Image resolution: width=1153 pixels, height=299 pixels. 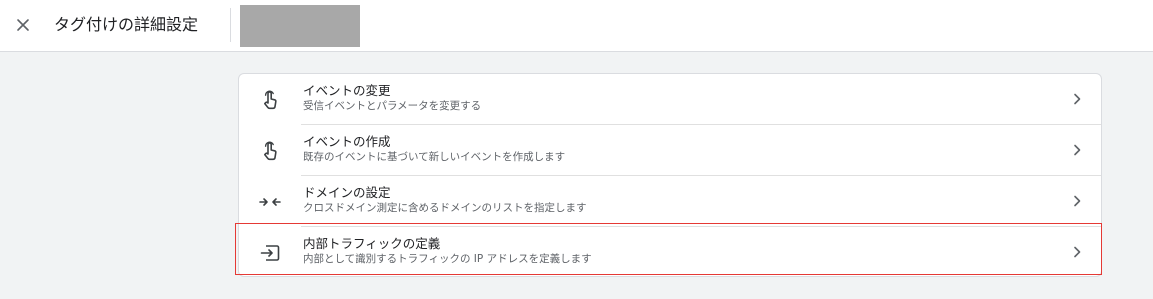 I want to click on settings-row-create-events: イベントの作成 既存のイベントに基づいて新しいイベントを作成します, so click(x=670, y=150).